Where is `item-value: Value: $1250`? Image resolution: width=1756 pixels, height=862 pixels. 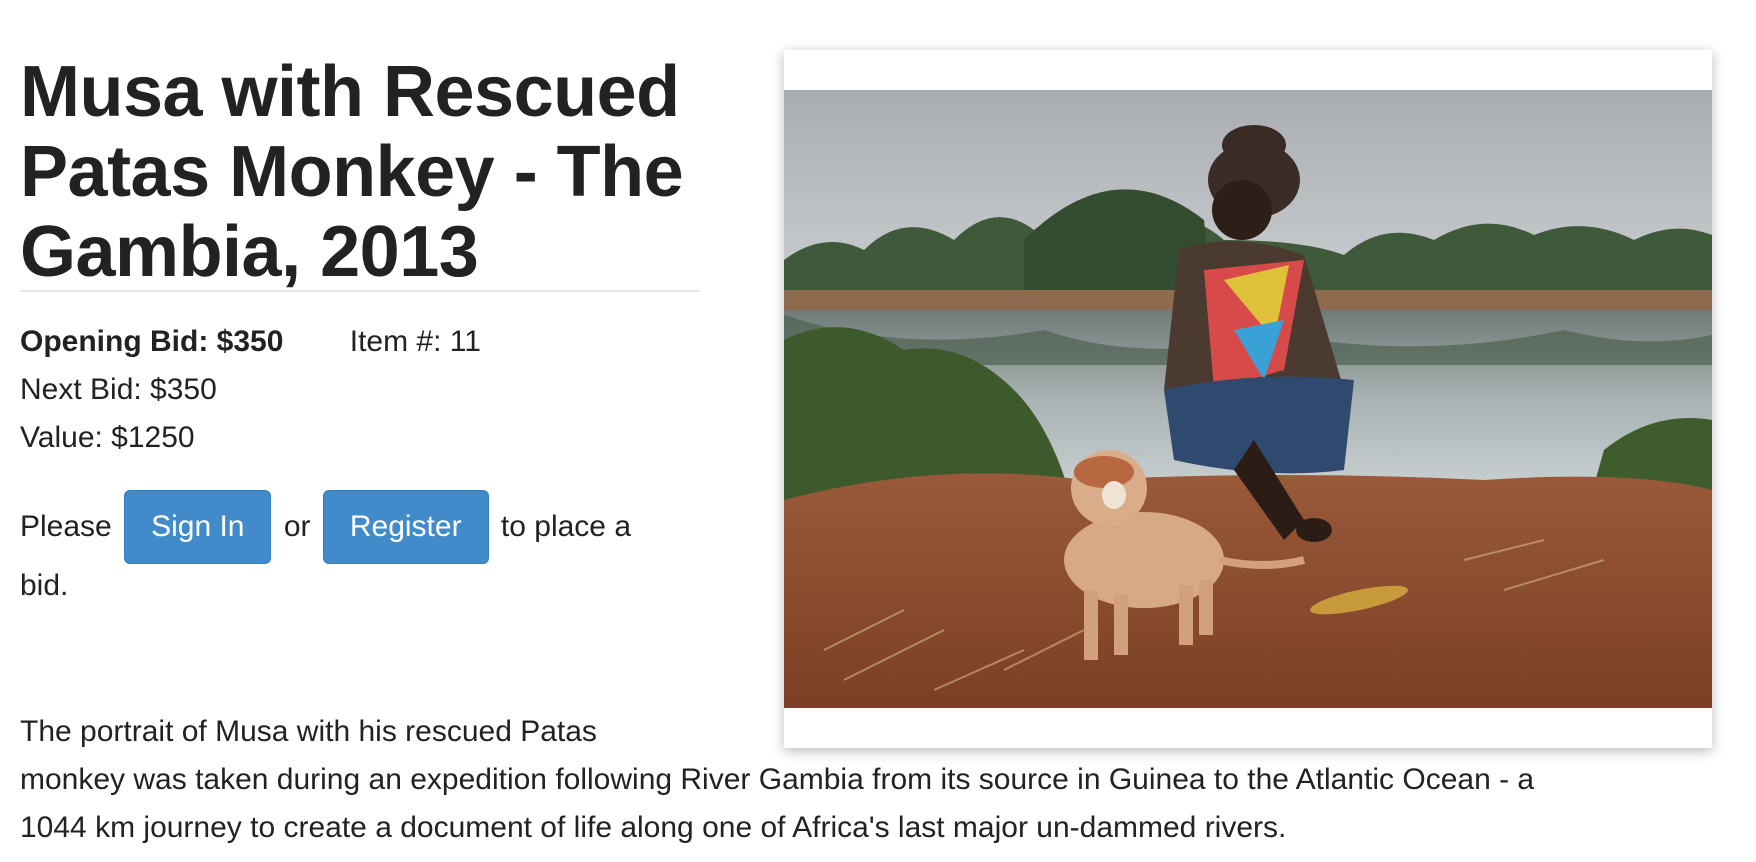 item-value: Value: $1250 is located at coordinates (107, 437).